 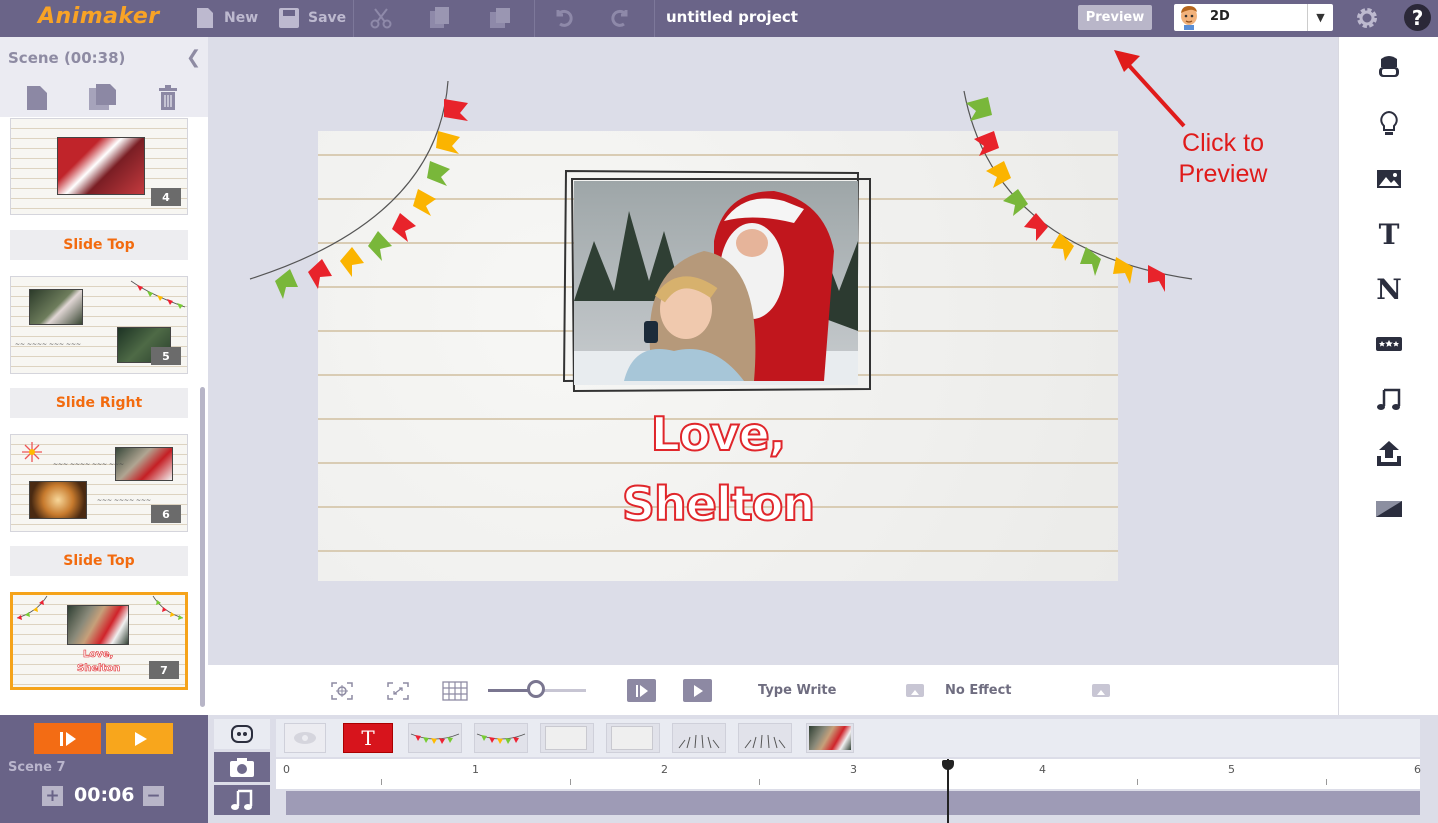 I want to click on paste-icon, so click(x=500, y=18).